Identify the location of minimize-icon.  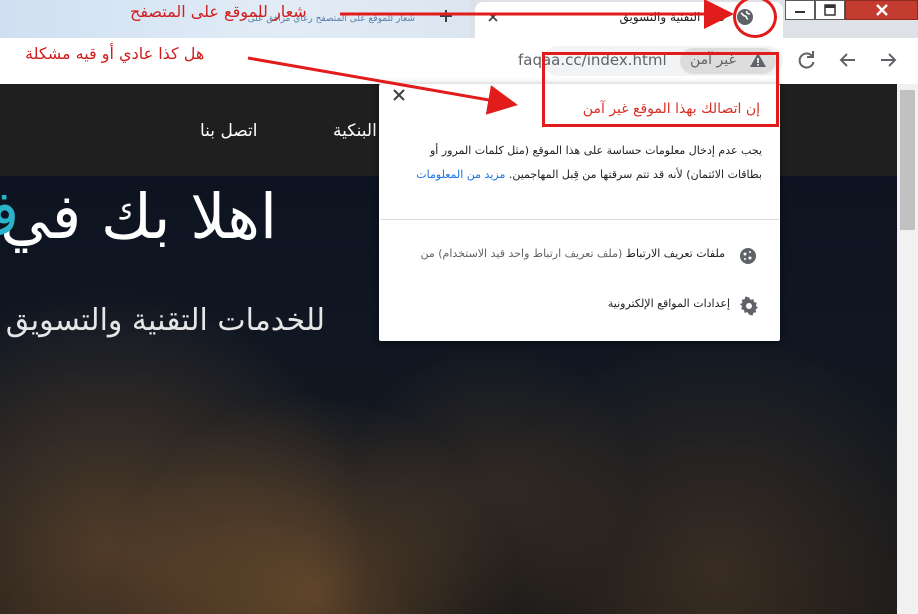
(800, 12).